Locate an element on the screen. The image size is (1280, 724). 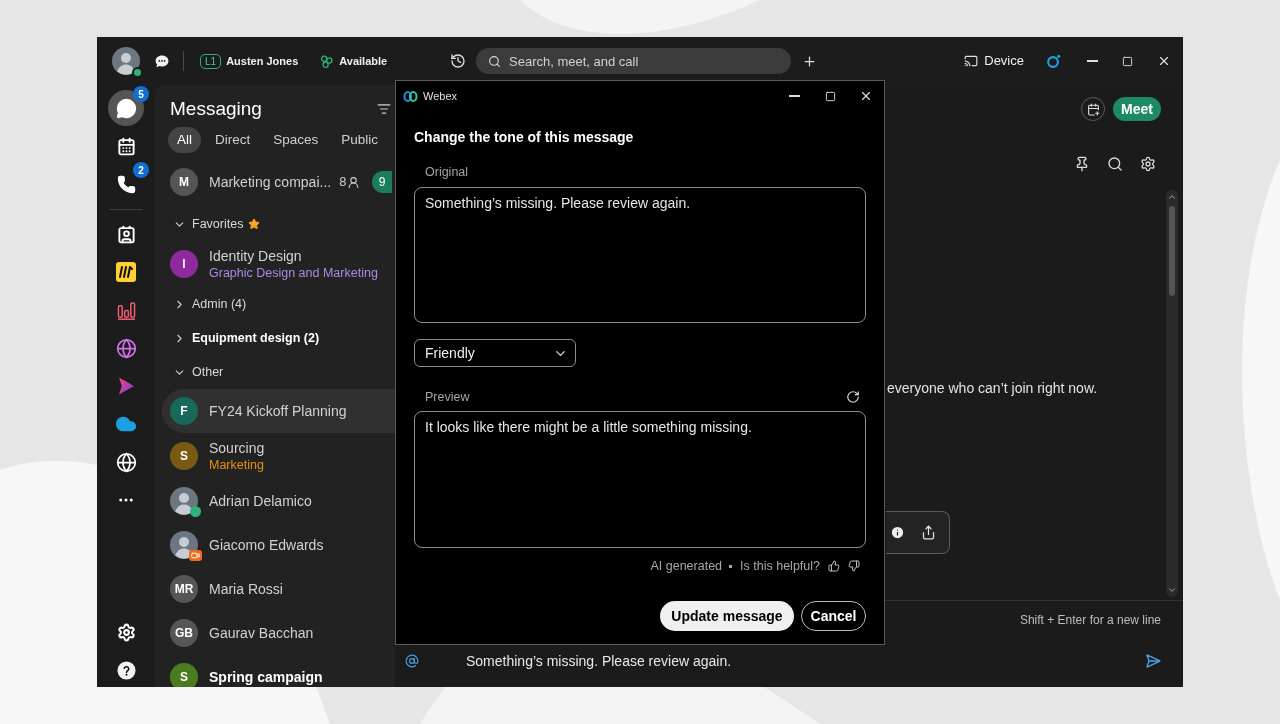
thumbs-up-icon is located at coordinates (834, 566).